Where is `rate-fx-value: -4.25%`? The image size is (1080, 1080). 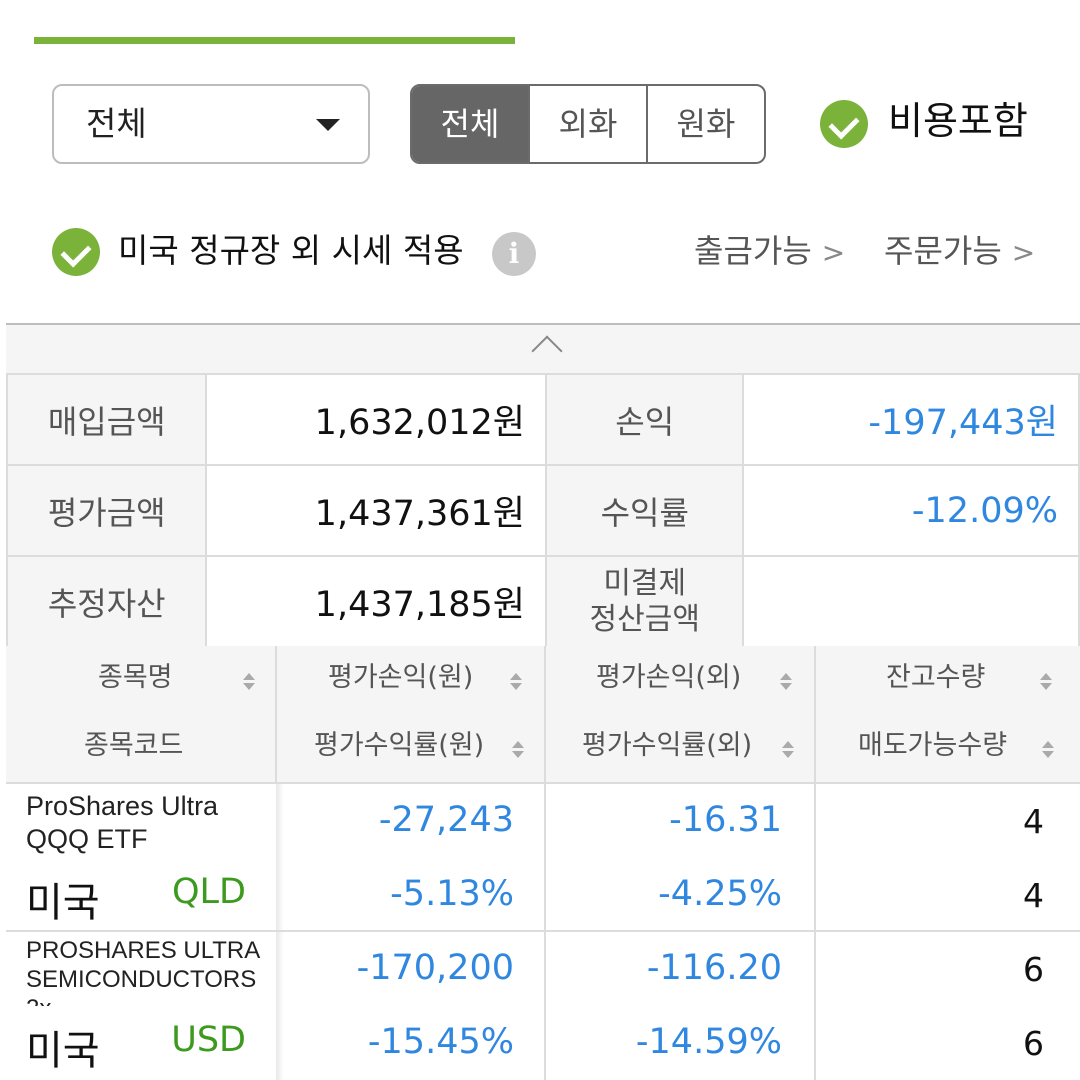
rate-fx-value: -4.25% is located at coordinates (720, 894).